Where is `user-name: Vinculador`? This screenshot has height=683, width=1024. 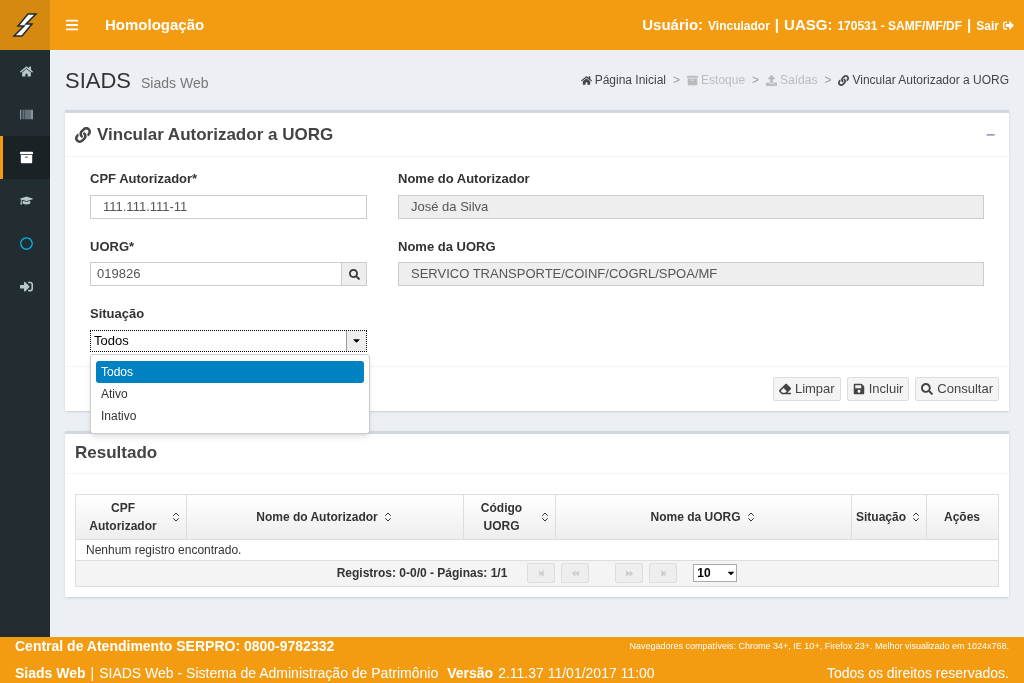
user-name: Vinculador is located at coordinates (739, 26).